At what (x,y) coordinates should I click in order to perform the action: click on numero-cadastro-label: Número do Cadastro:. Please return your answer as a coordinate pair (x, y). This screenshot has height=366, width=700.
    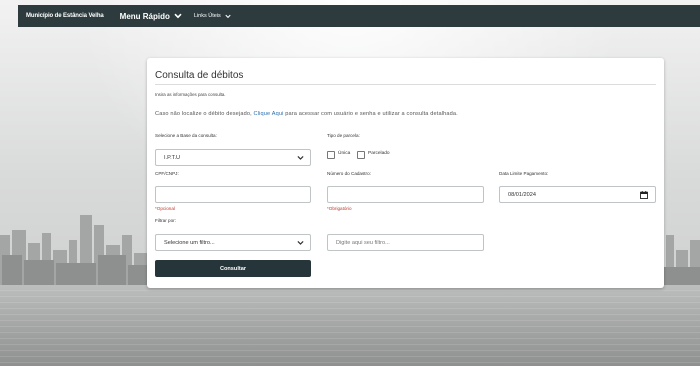
    Looking at the image, I should click on (349, 173).